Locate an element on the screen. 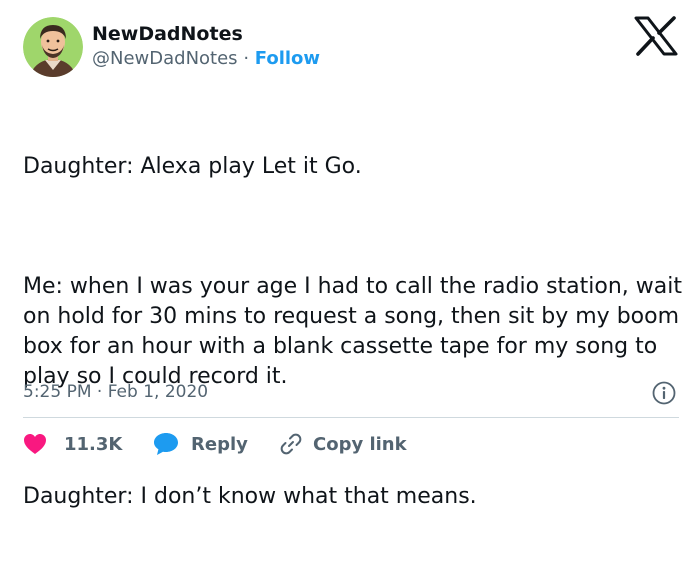  divider is located at coordinates (351, 417).